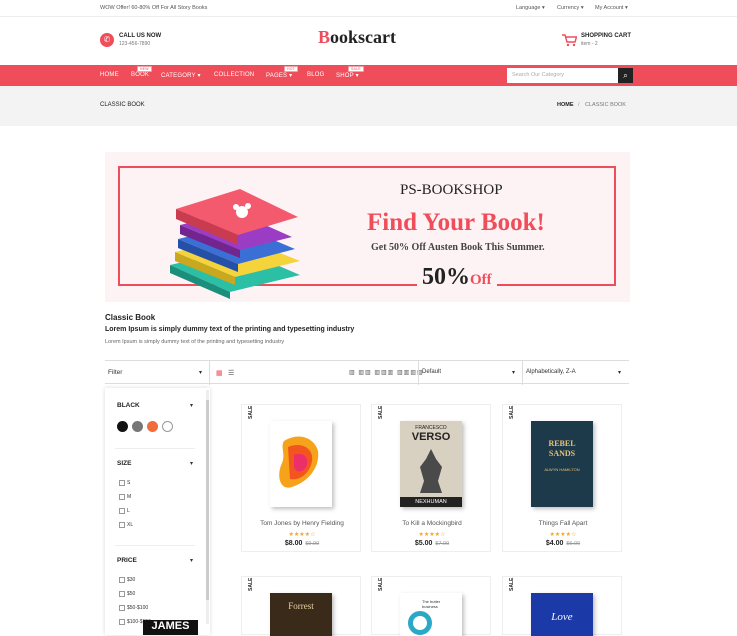 The image size is (737, 636). What do you see at coordinates (431, 372) in the screenshot?
I see `per-page-select: Default` at bounding box center [431, 372].